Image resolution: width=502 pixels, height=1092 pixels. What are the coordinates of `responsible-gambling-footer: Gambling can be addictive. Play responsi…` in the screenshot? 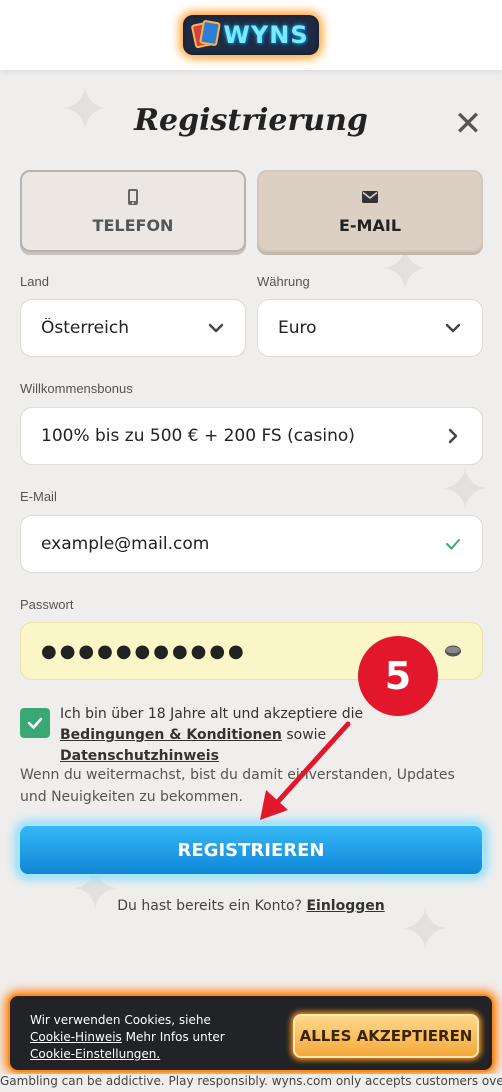 It's located at (251, 1083).